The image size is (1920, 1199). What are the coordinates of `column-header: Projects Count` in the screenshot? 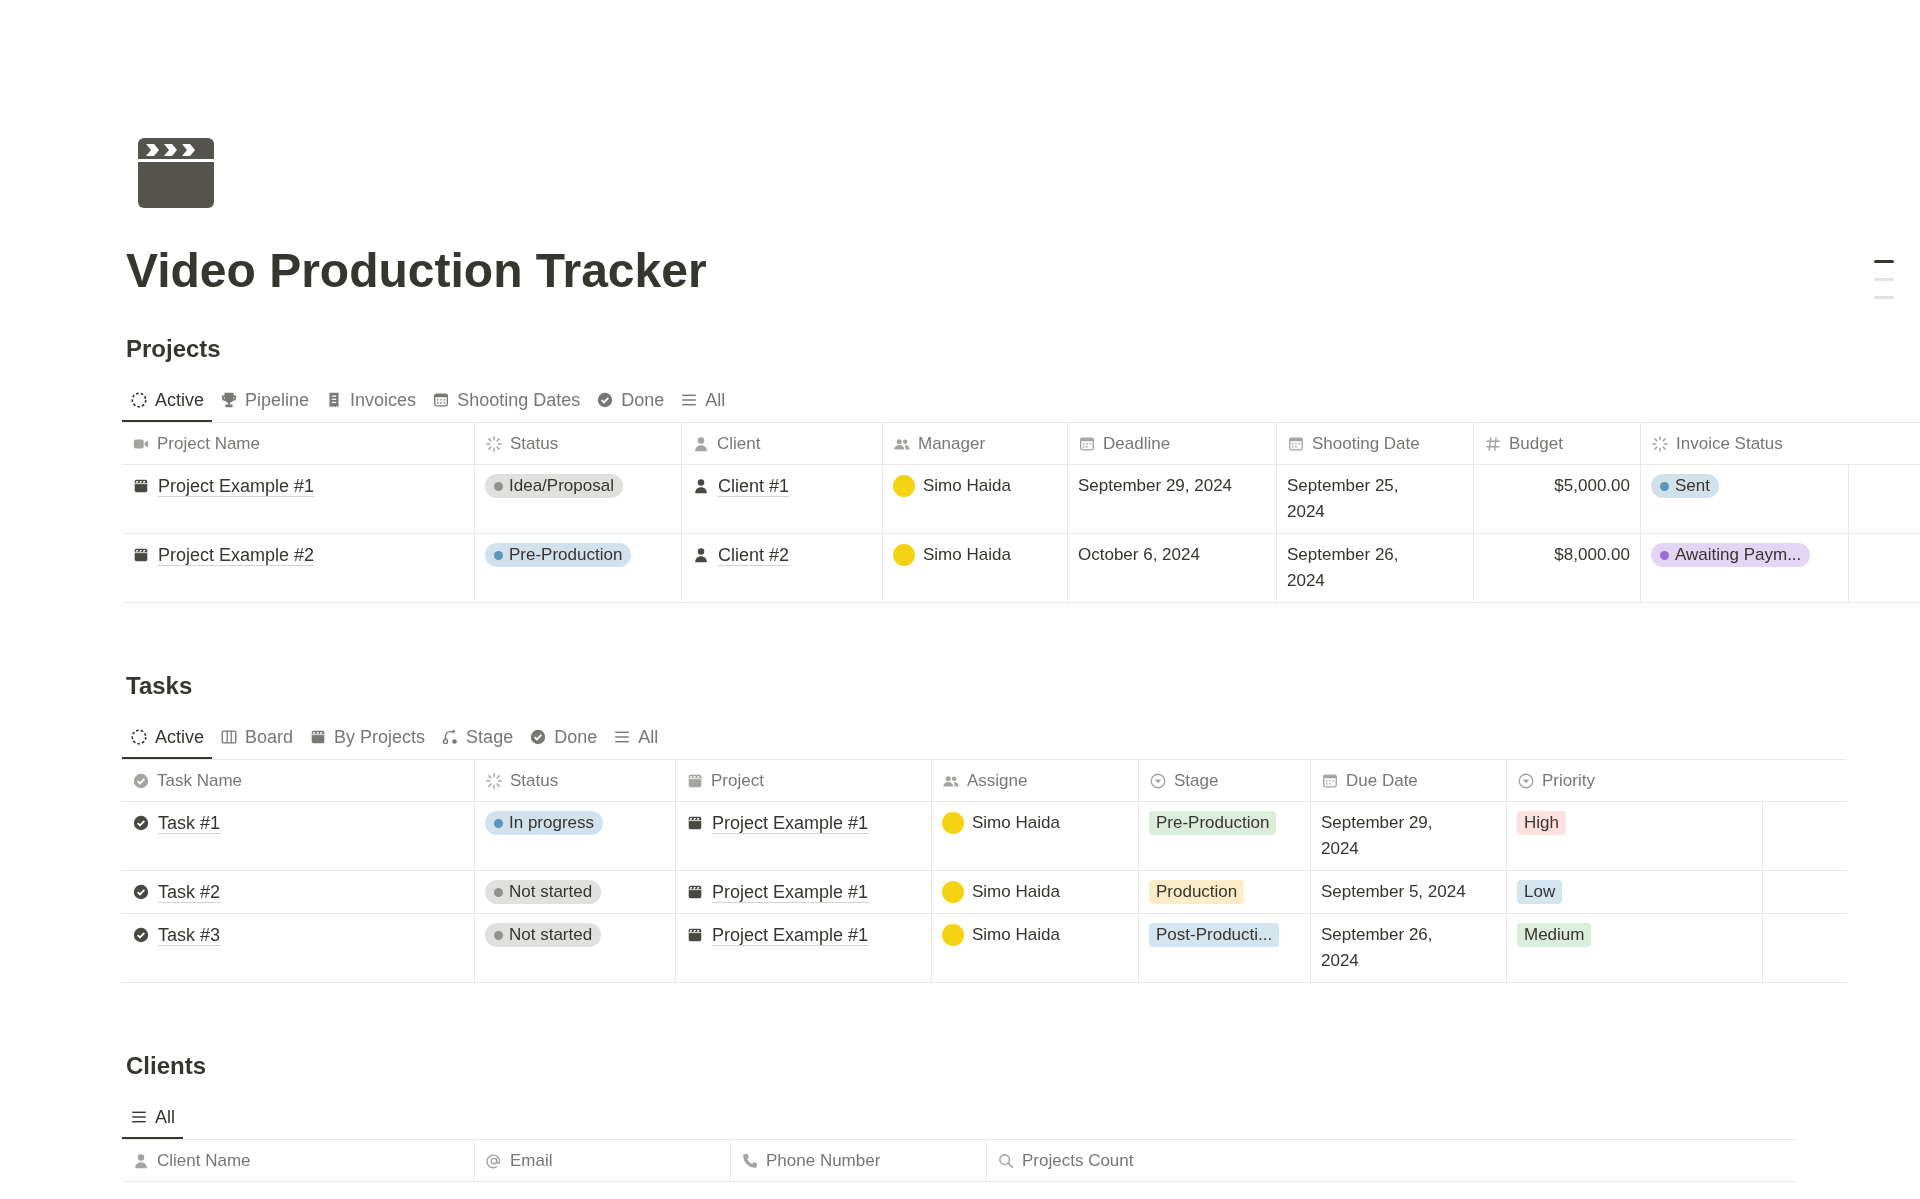 It's located at (1391, 1160).